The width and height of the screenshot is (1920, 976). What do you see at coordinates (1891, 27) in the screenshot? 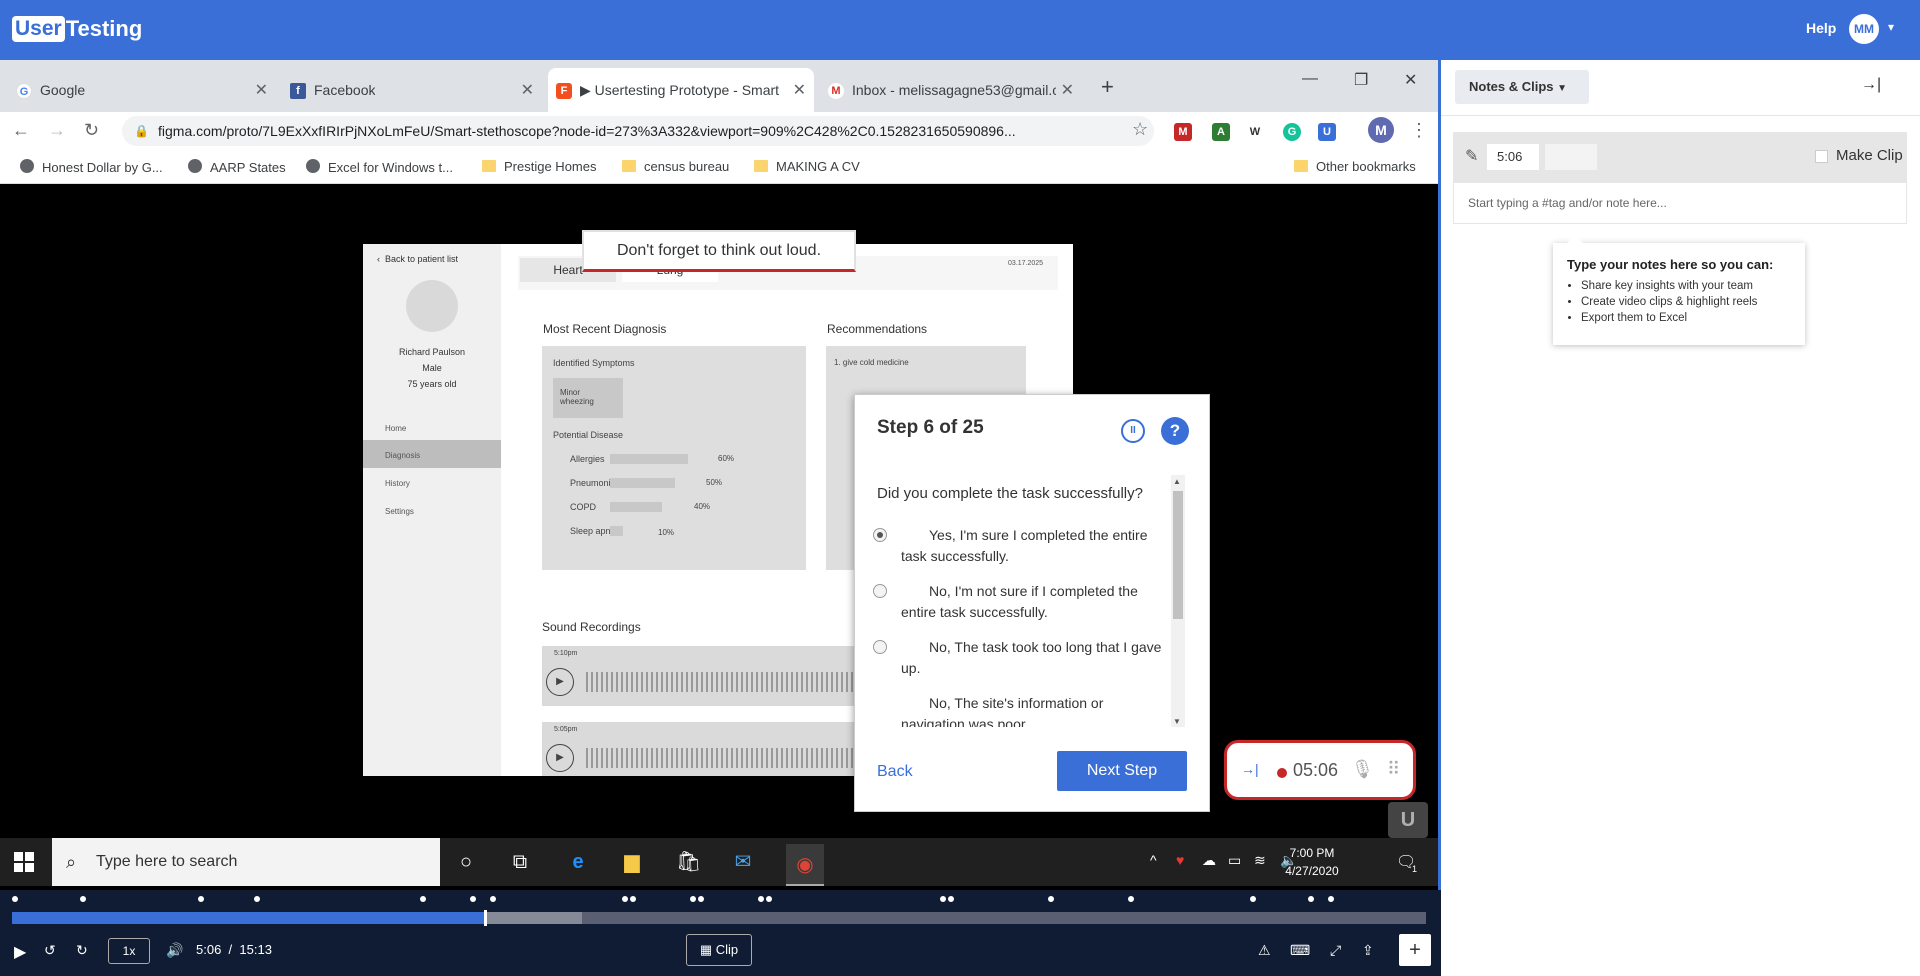
I see `account-caret-icon: ▾` at bounding box center [1891, 27].